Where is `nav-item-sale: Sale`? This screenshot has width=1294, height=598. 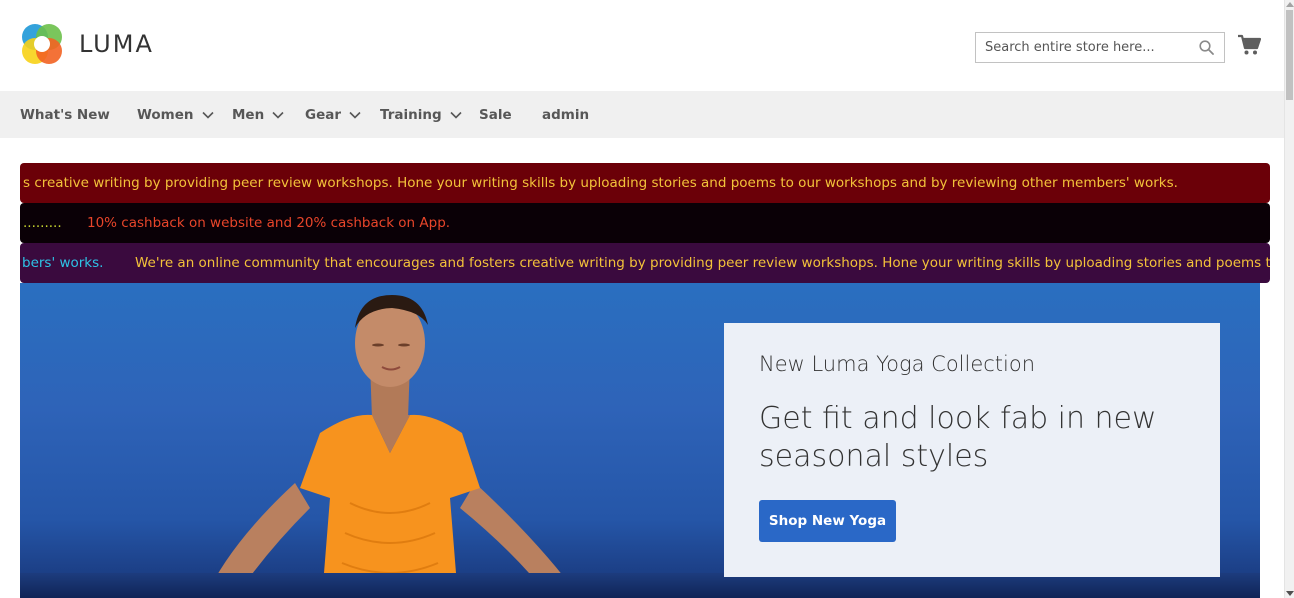
nav-item-sale: Sale is located at coordinates (495, 114).